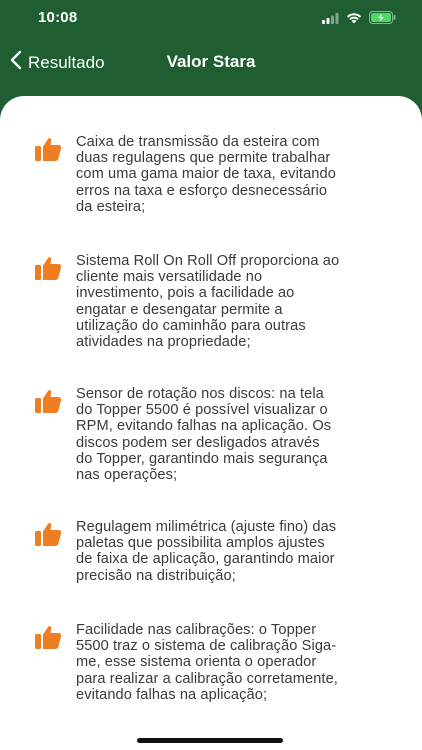 The image size is (422, 750). Describe the element at coordinates (382, 20) in the screenshot. I see `battery-charging-icon` at that location.